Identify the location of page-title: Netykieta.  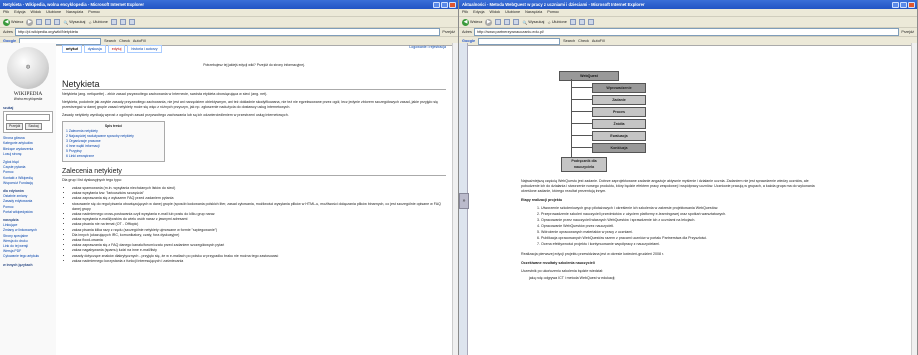
(254, 84).